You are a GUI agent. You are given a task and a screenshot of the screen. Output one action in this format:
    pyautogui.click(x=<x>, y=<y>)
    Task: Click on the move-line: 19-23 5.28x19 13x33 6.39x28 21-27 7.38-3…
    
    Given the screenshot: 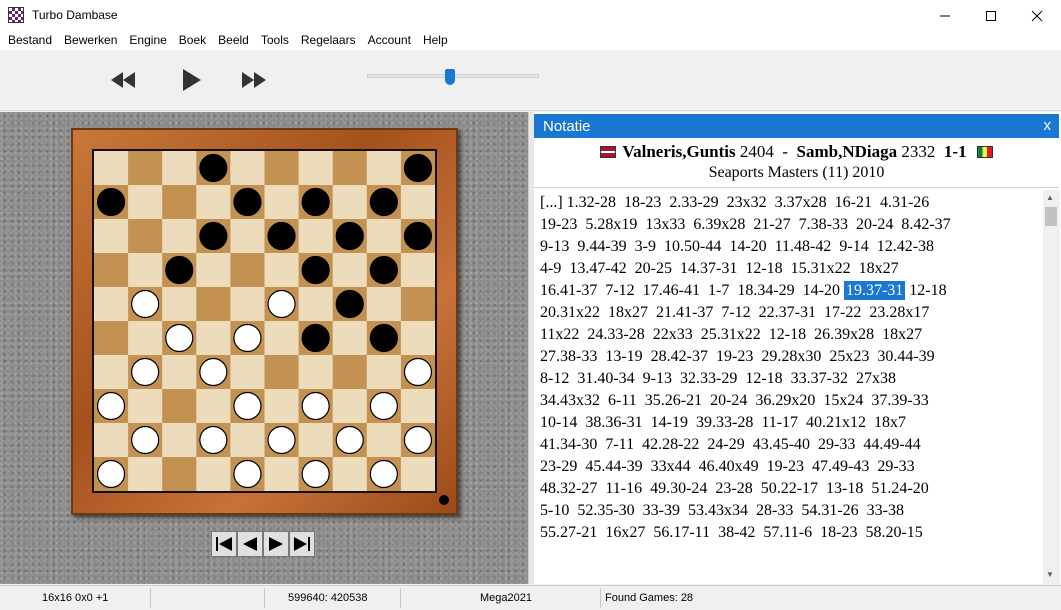 What is the action you would take?
    pyautogui.click(x=790, y=225)
    